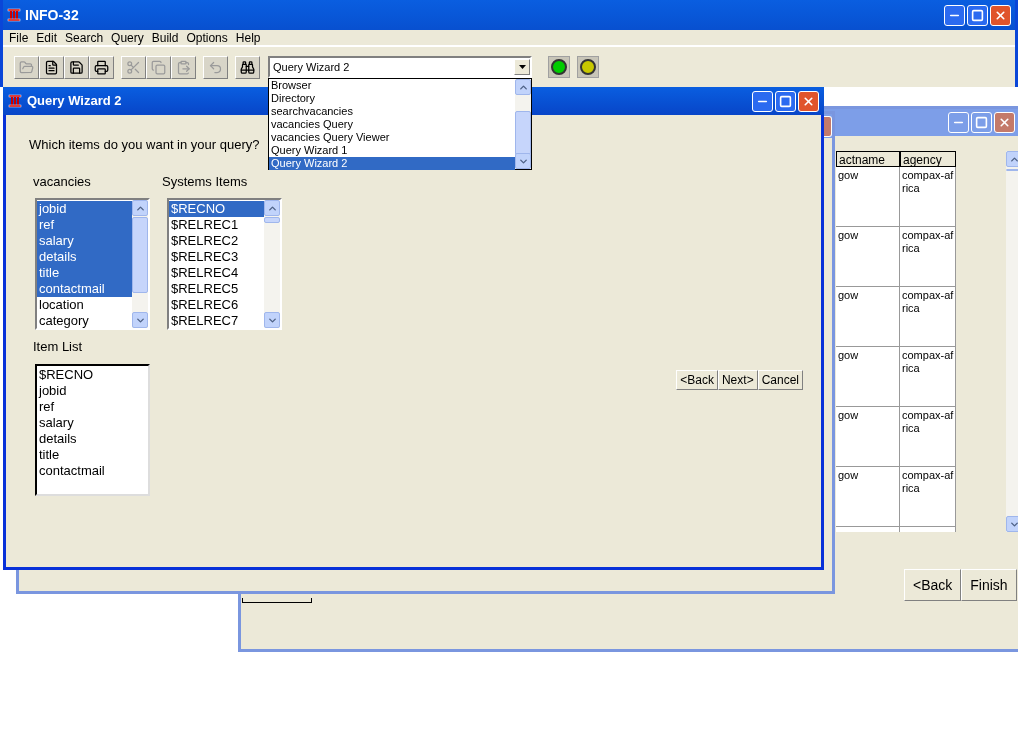  I want to click on list-label: Systems Items, so click(205, 181).